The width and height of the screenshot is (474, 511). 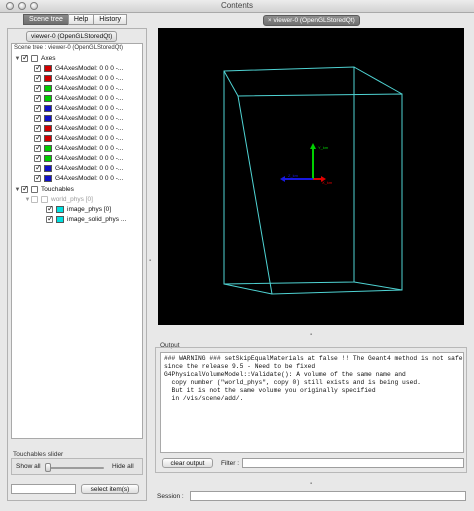 I want to click on touchables-secondary-checkbox, so click(x=34, y=189).